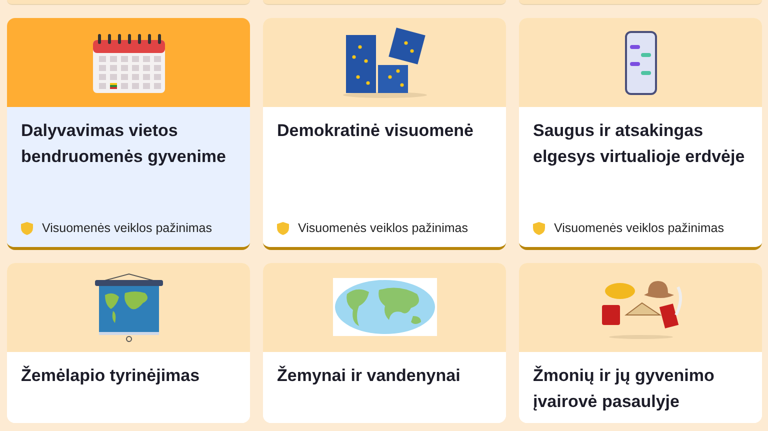  I want to click on card-title: Saugus ir atsakingas elgesys virtualioje erdvėje, so click(639, 144).